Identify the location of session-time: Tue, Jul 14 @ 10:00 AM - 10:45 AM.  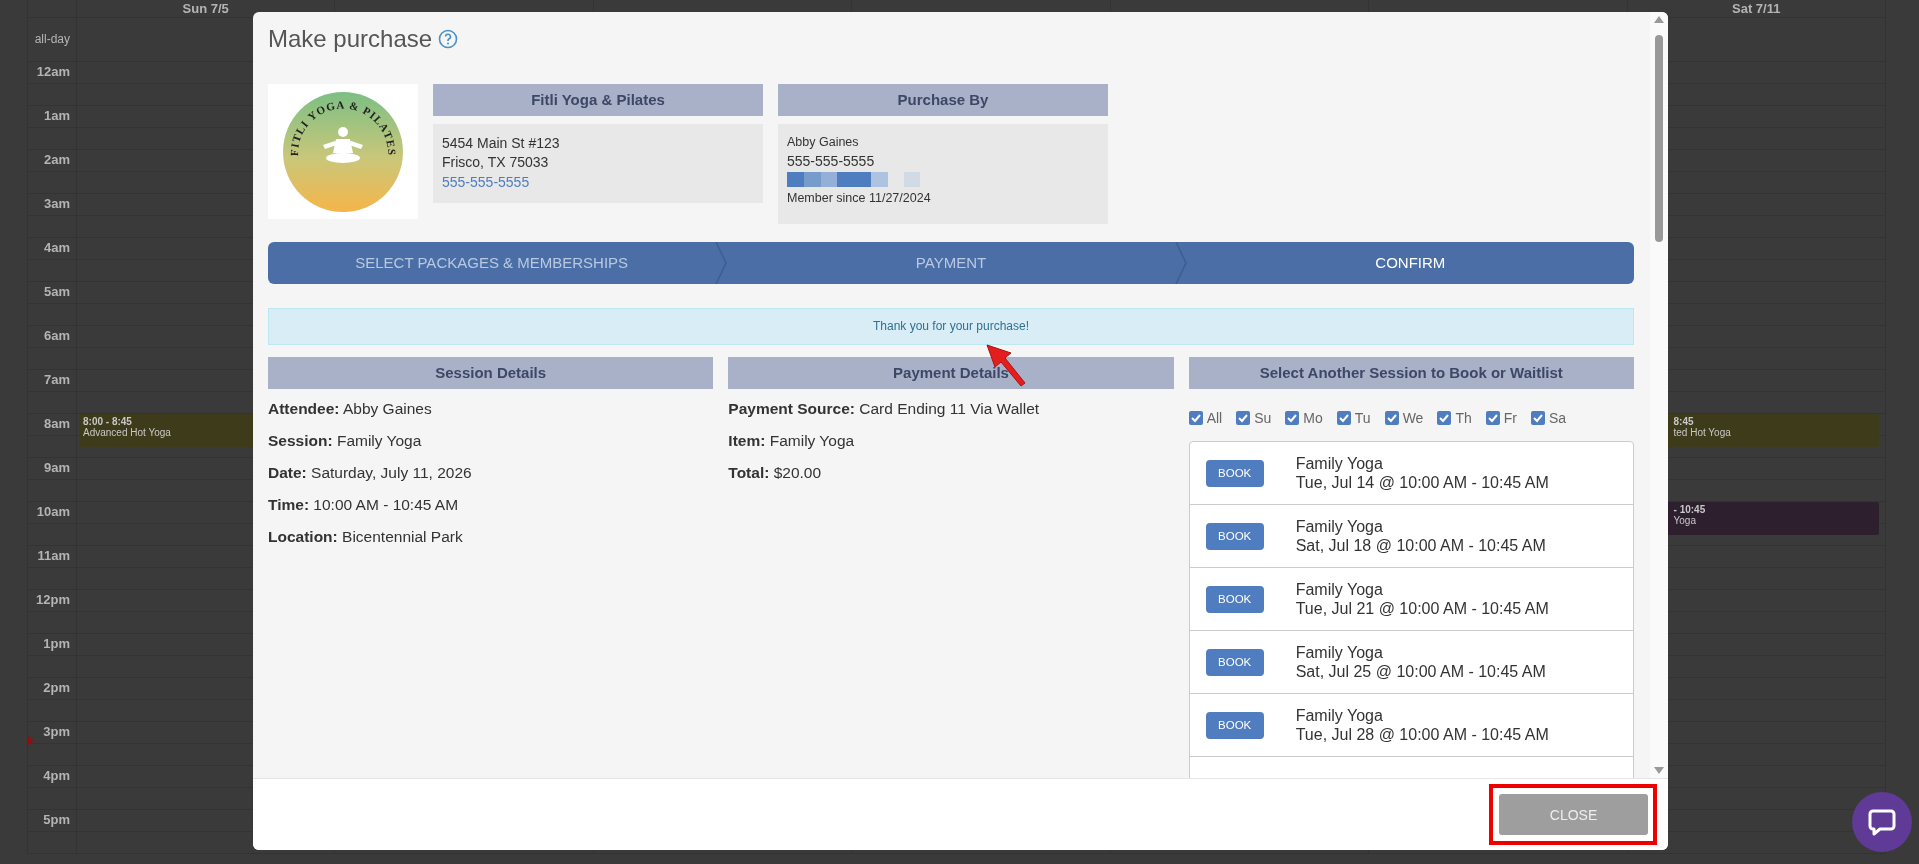
(1422, 482).